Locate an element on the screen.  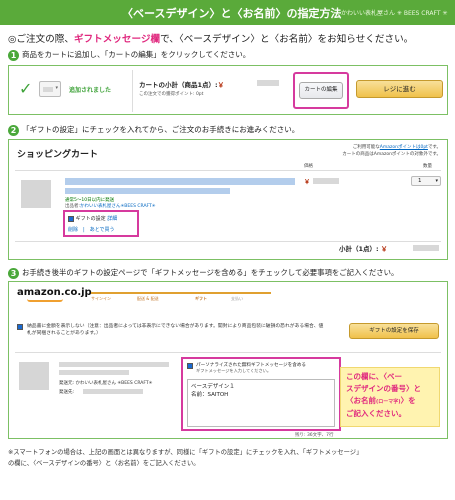
brand-name: かわいい表札屋さん ✳︎ BEES CRAFT ✳︎ is located at coordinates (394, 13).